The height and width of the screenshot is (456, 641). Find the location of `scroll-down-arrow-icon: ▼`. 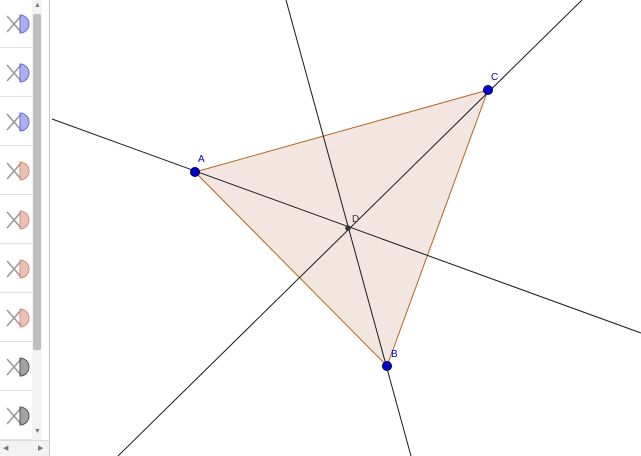

scroll-down-arrow-icon: ▼ is located at coordinates (37, 432).